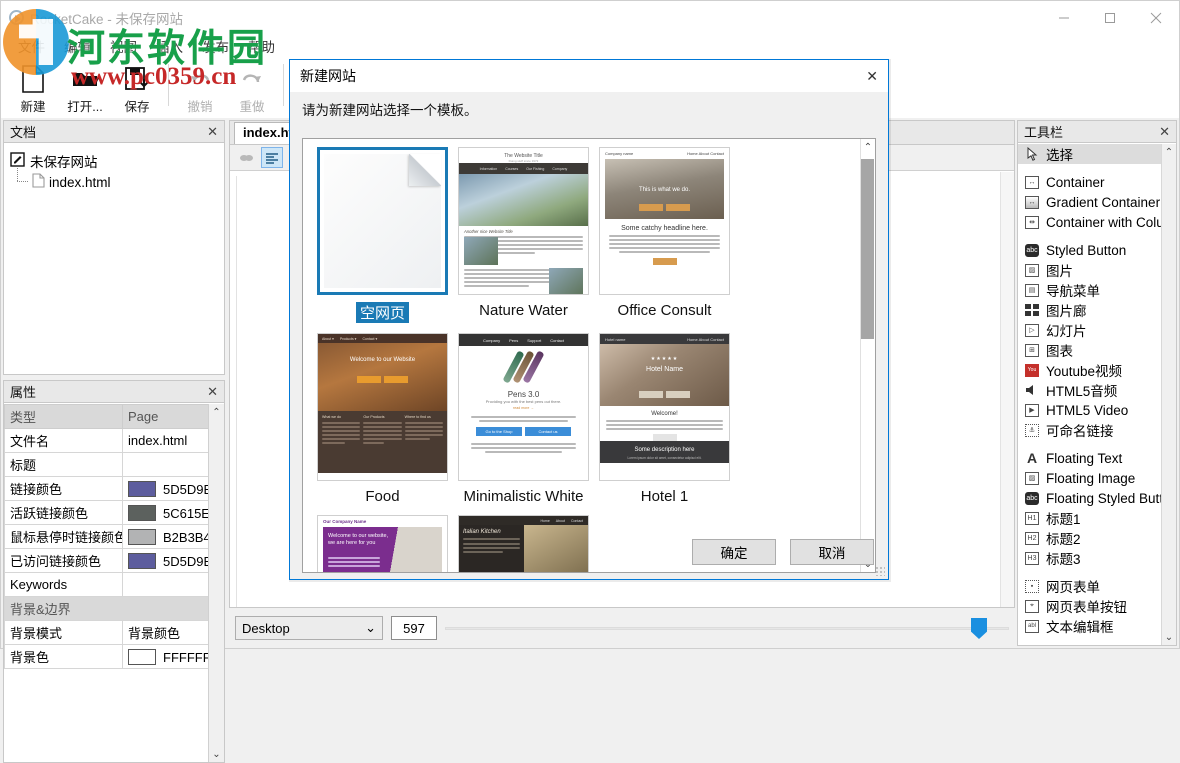 This screenshot has height=763, width=1180. Describe the element at coordinates (114, 512) in the screenshot. I see `property-row-active-link-color: 活跃链接颜色 5C615E` at that location.